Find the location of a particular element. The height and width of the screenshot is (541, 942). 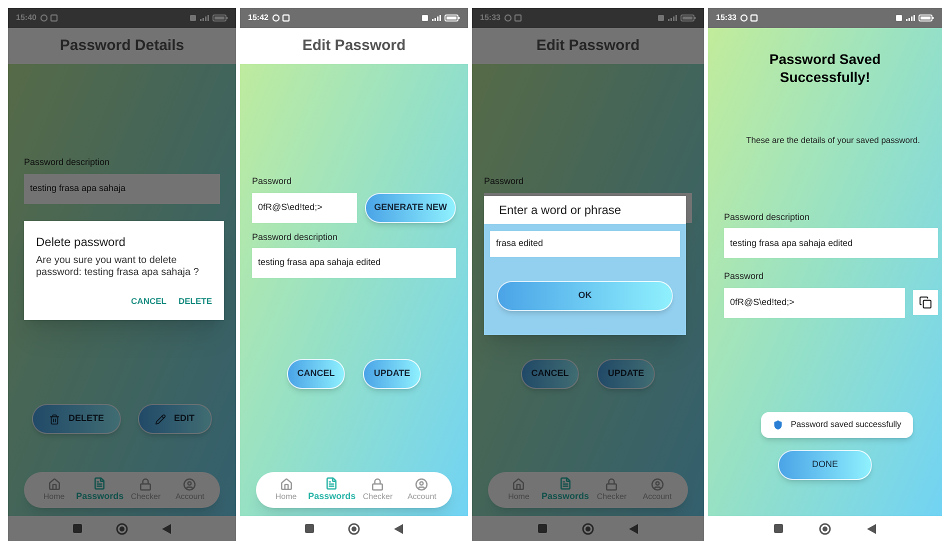

nav-tab: Home is located at coordinates (286, 490).